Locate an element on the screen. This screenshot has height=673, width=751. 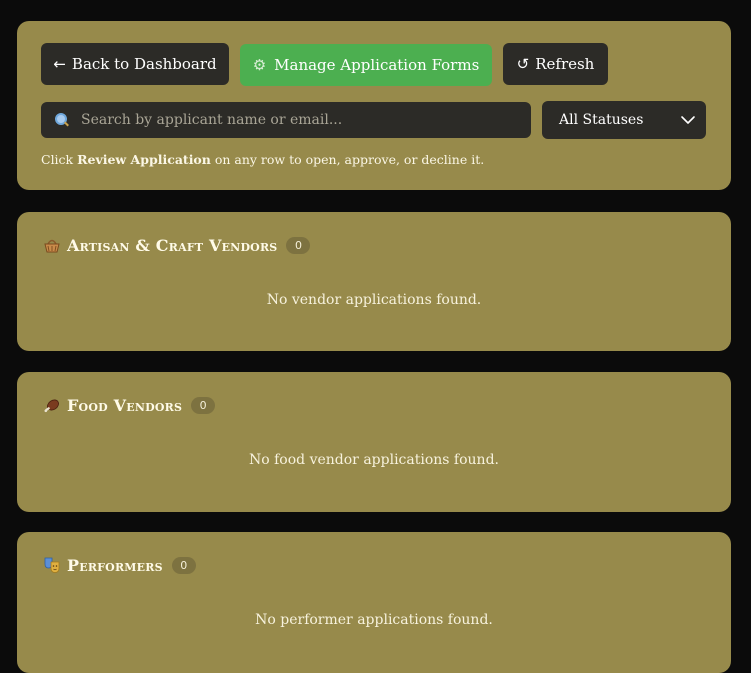
manage-application-forms-button: ⚙ Manage Application Forms is located at coordinates (366, 65).